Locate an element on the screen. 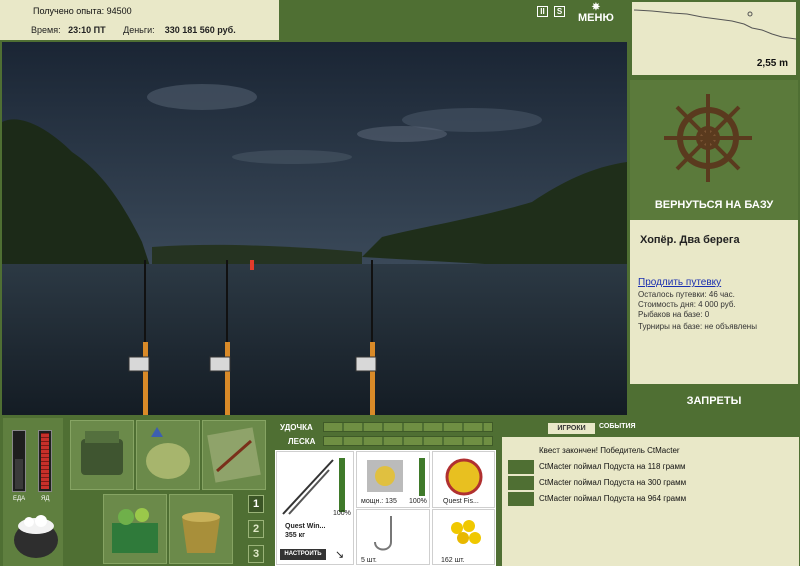  bait-count: 162 шт. is located at coordinates (453, 560).